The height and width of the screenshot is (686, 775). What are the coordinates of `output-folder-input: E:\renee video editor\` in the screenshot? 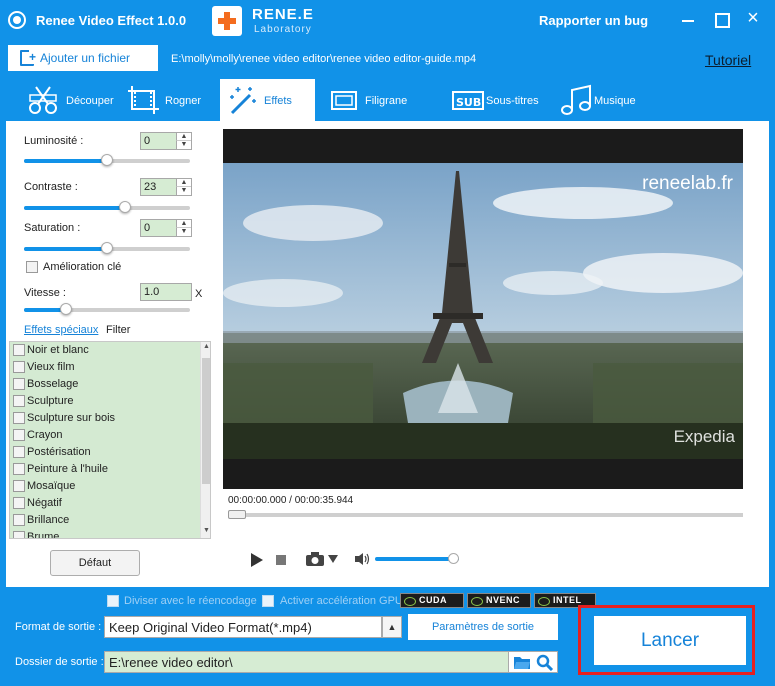 It's located at (307, 662).